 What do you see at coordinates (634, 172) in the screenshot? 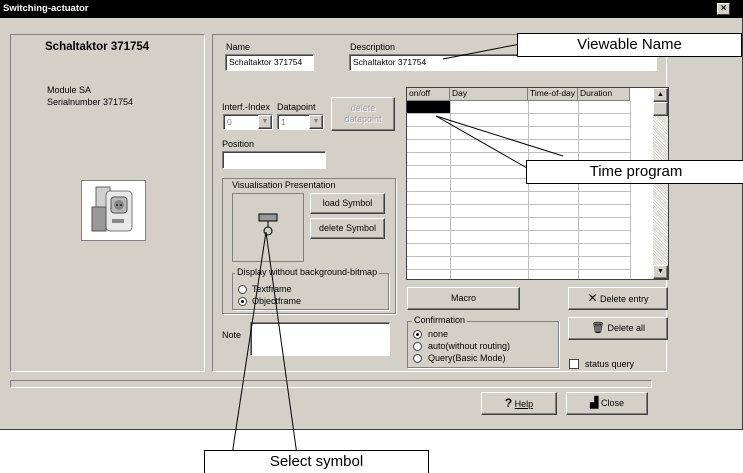
I see `time-program-callout: Time program` at bounding box center [634, 172].